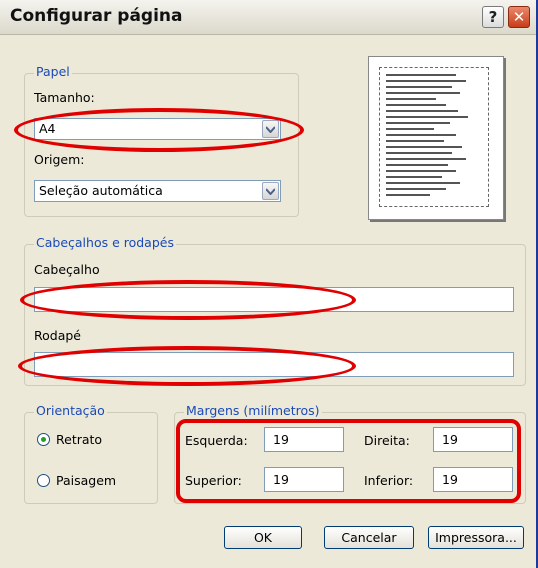 The image size is (538, 568). What do you see at coordinates (387, 440) in the screenshot?
I see `margin-right-label: Direita:` at bounding box center [387, 440].